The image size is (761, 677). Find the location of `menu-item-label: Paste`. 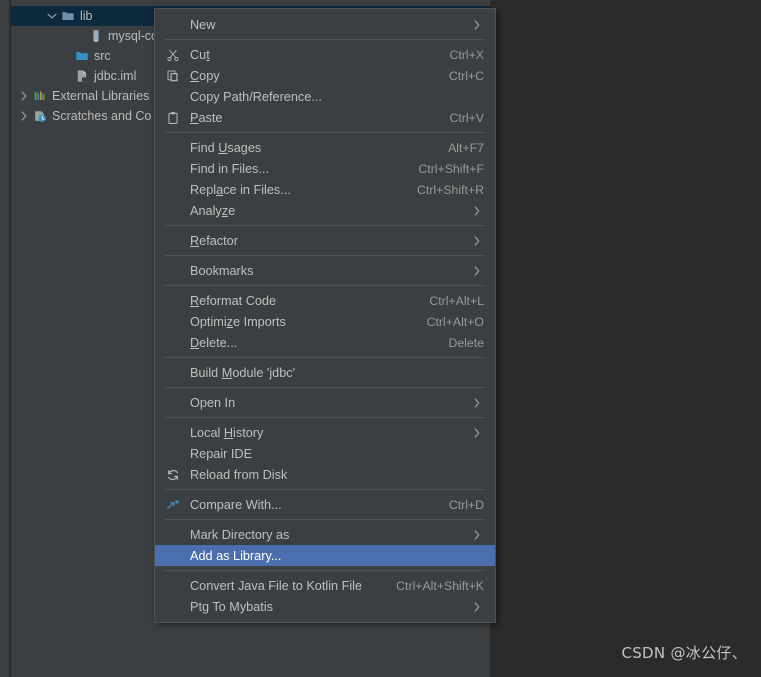

menu-item-label: Paste is located at coordinates (206, 117).